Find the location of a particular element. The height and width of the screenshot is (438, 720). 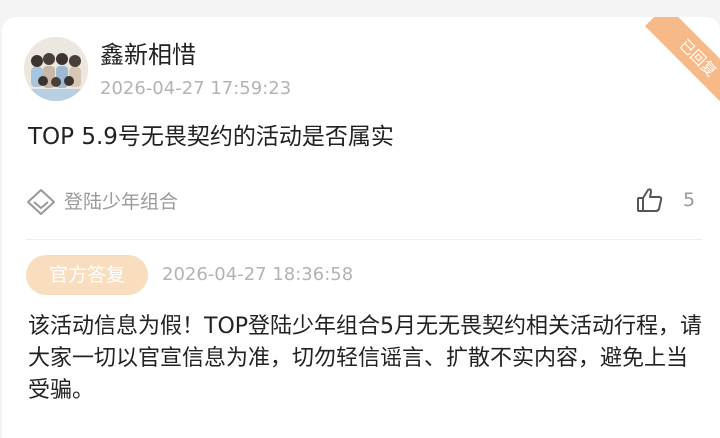

replied-ribbon-label: 已回复 is located at coordinates (682, 64).